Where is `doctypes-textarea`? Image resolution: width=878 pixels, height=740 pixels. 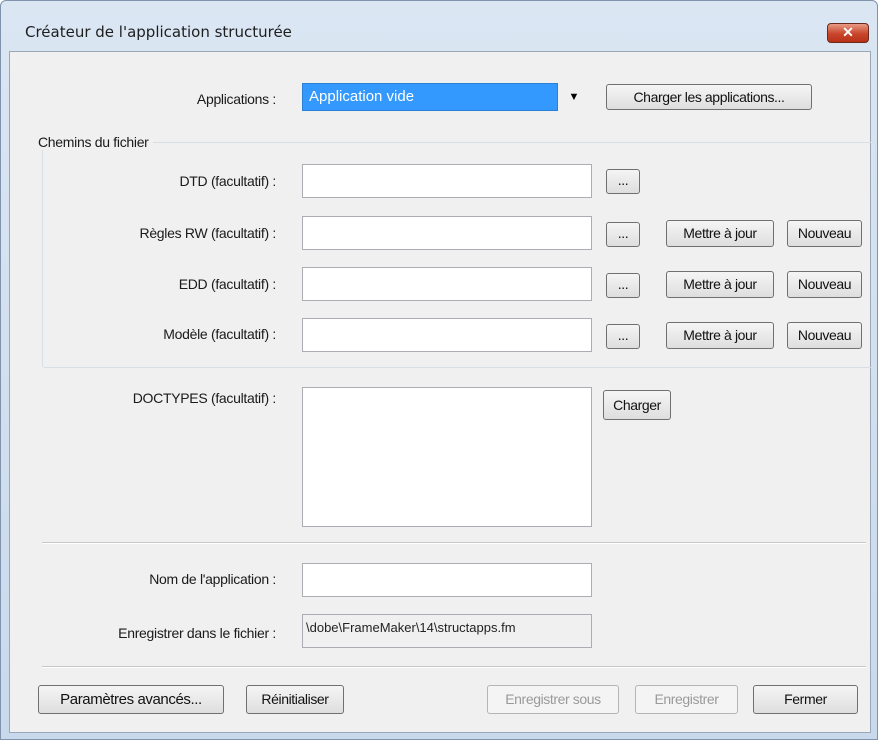 doctypes-textarea is located at coordinates (447, 457).